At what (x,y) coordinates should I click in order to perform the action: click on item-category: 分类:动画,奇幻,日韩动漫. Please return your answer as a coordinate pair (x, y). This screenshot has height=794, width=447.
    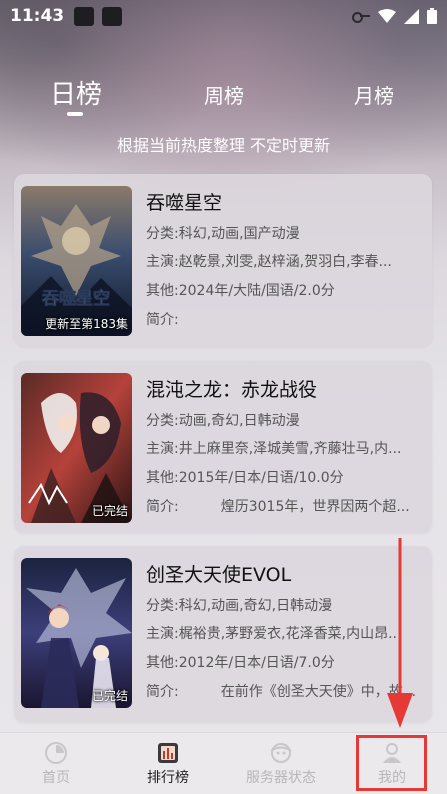
    Looking at the image, I should click on (223, 421).